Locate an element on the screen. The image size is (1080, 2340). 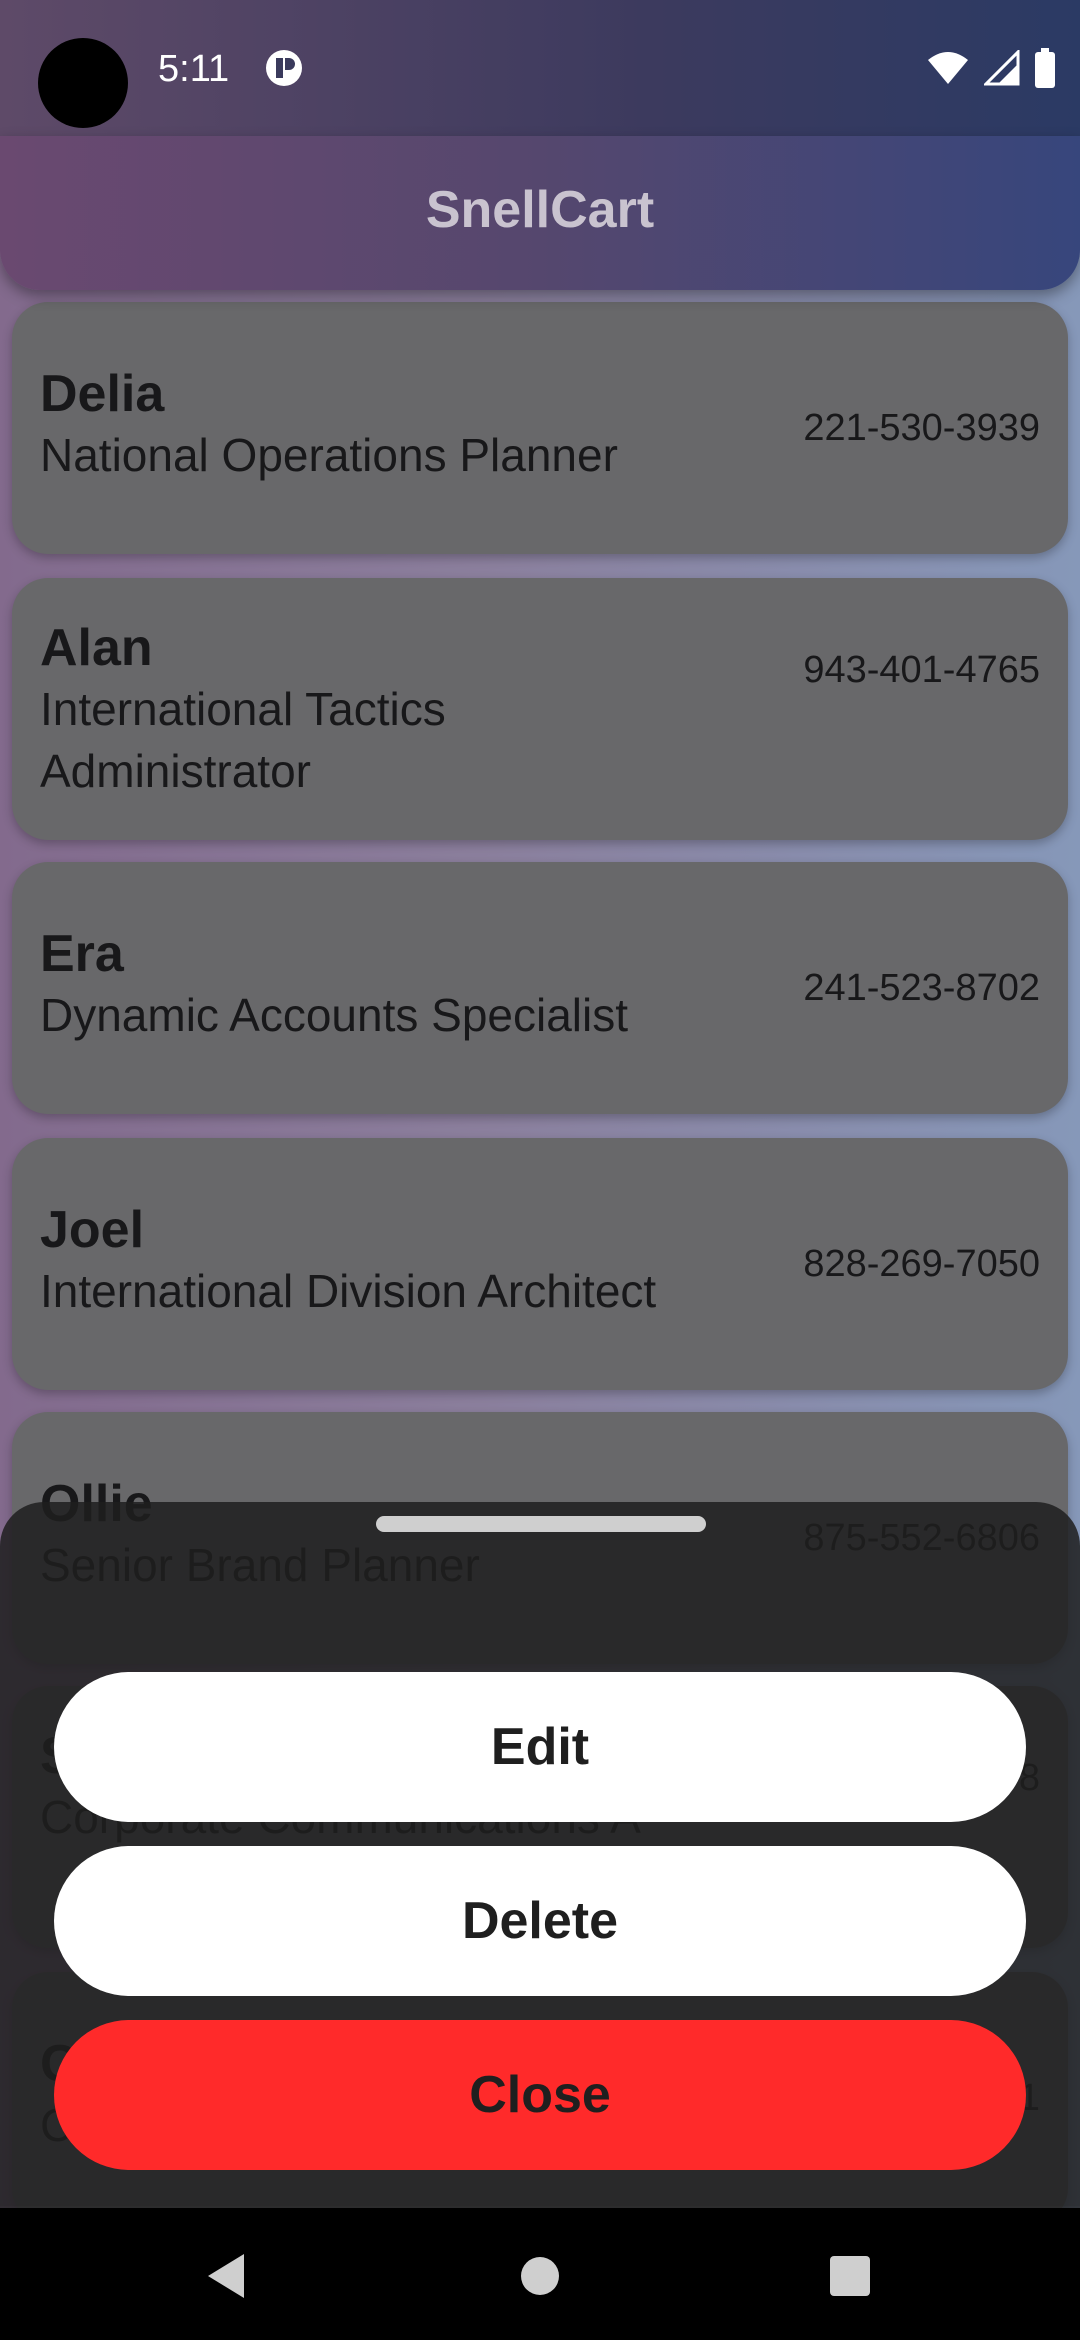
signal-icon is located at coordinates (1002, 68).